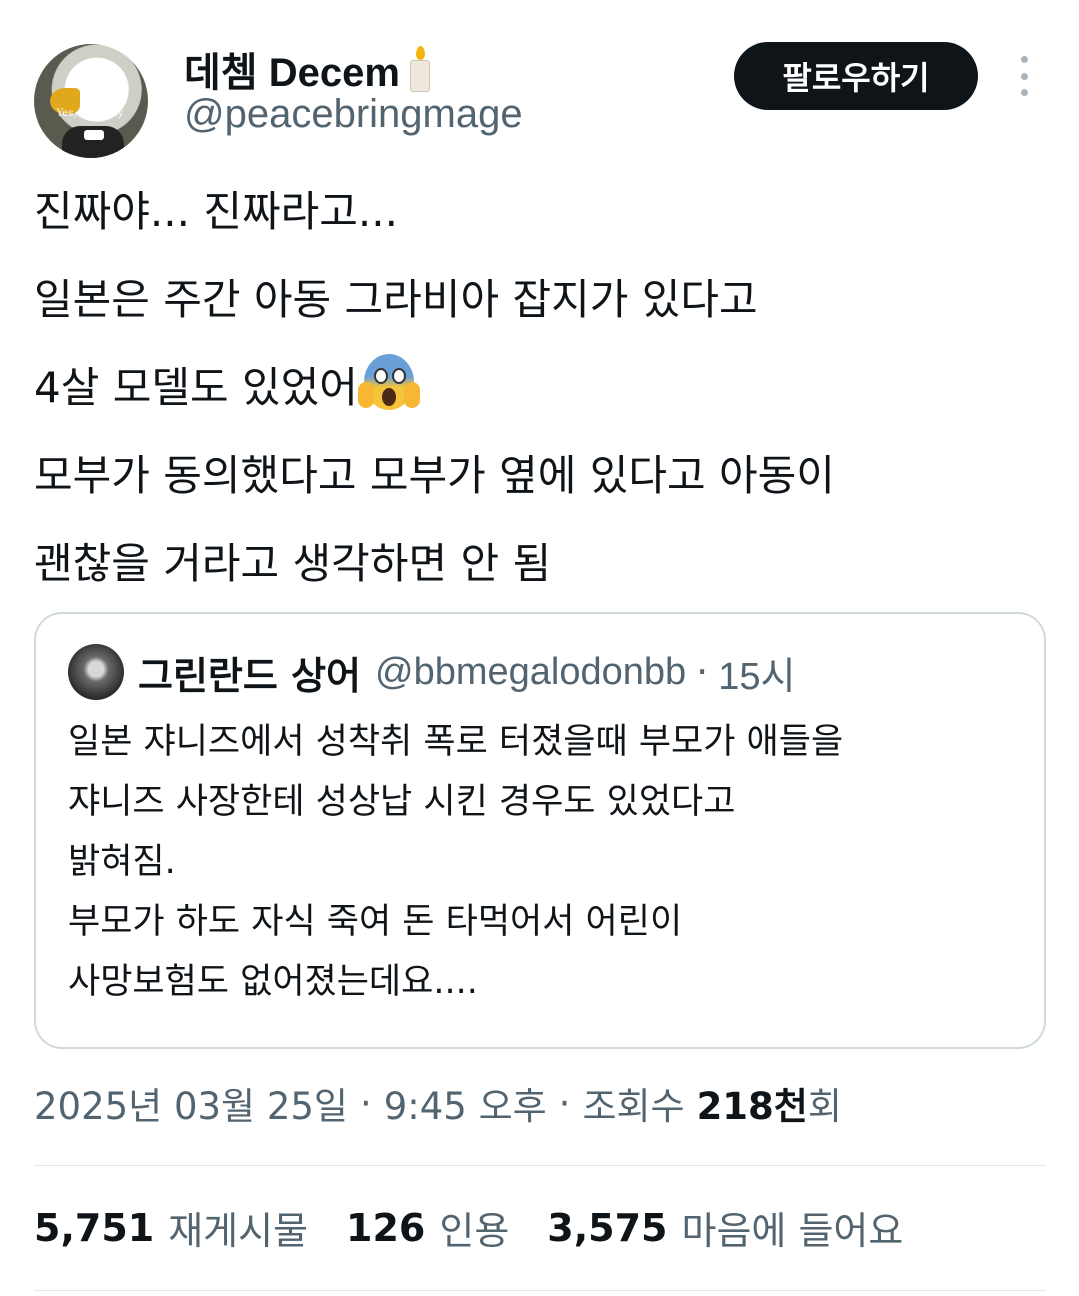  What do you see at coordinates (91, 101) in the screenshot?
I see `author-avatar: Yes, My Lady` at bounding box center [91, 101].